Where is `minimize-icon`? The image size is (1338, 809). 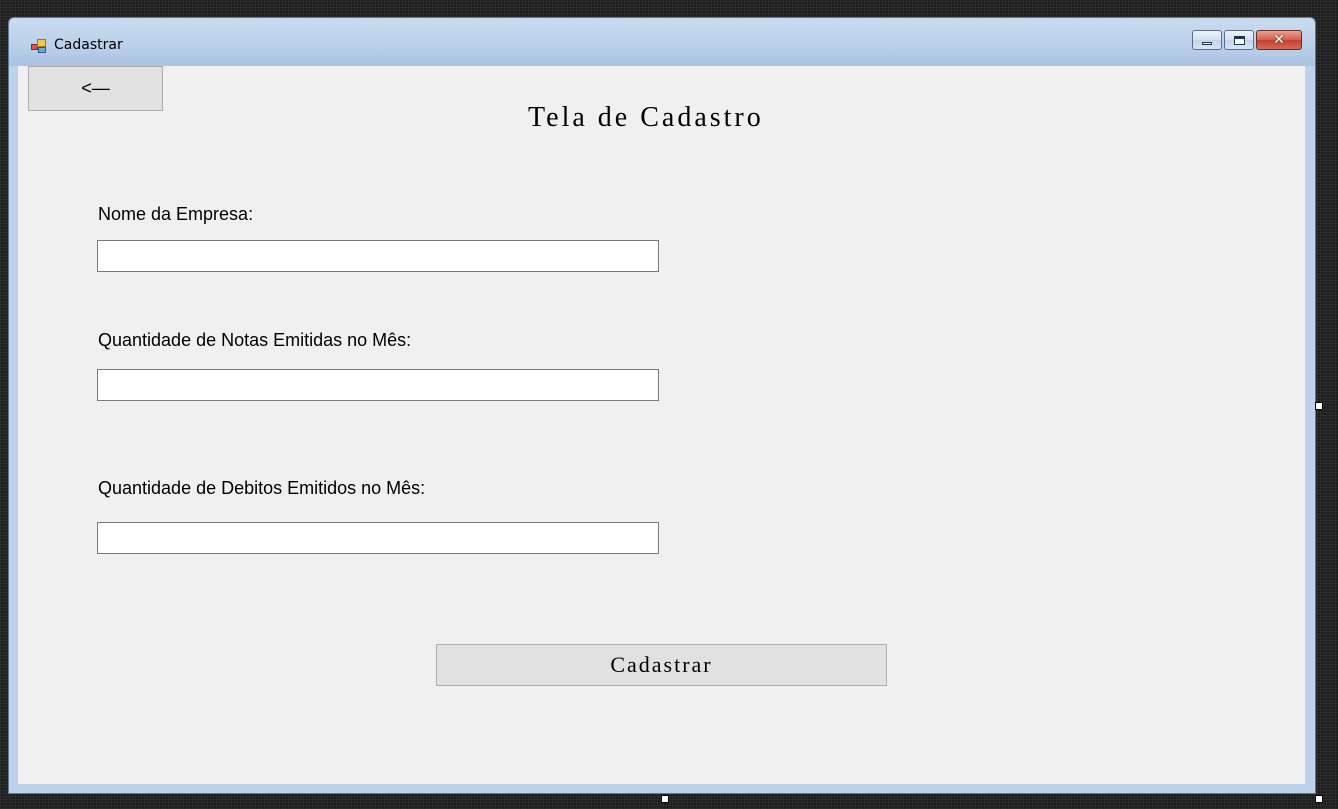
minimize-icon is located at coordinates (1207, 43).